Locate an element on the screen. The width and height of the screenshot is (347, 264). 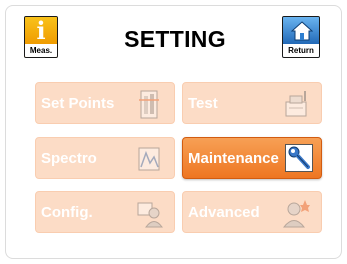
test-label: Test is located at coordinates (203, 103).